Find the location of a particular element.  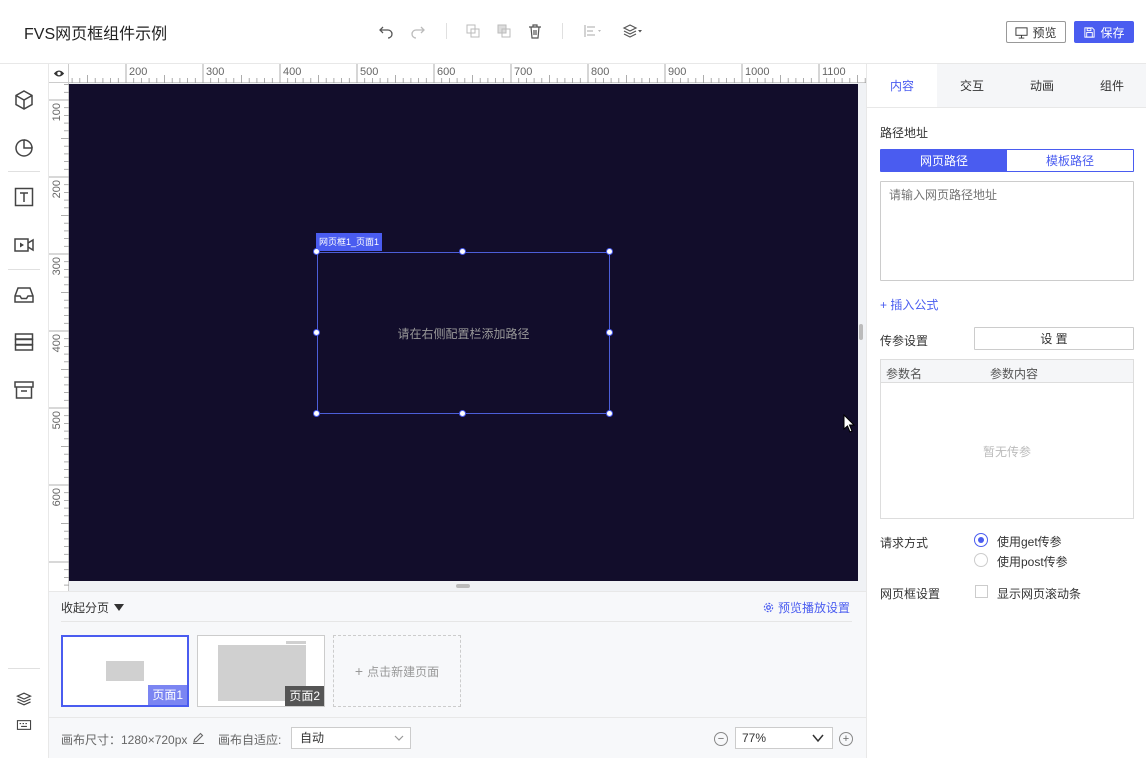

page-thumb-2: 页面2 is located at coordinates (261, 671).